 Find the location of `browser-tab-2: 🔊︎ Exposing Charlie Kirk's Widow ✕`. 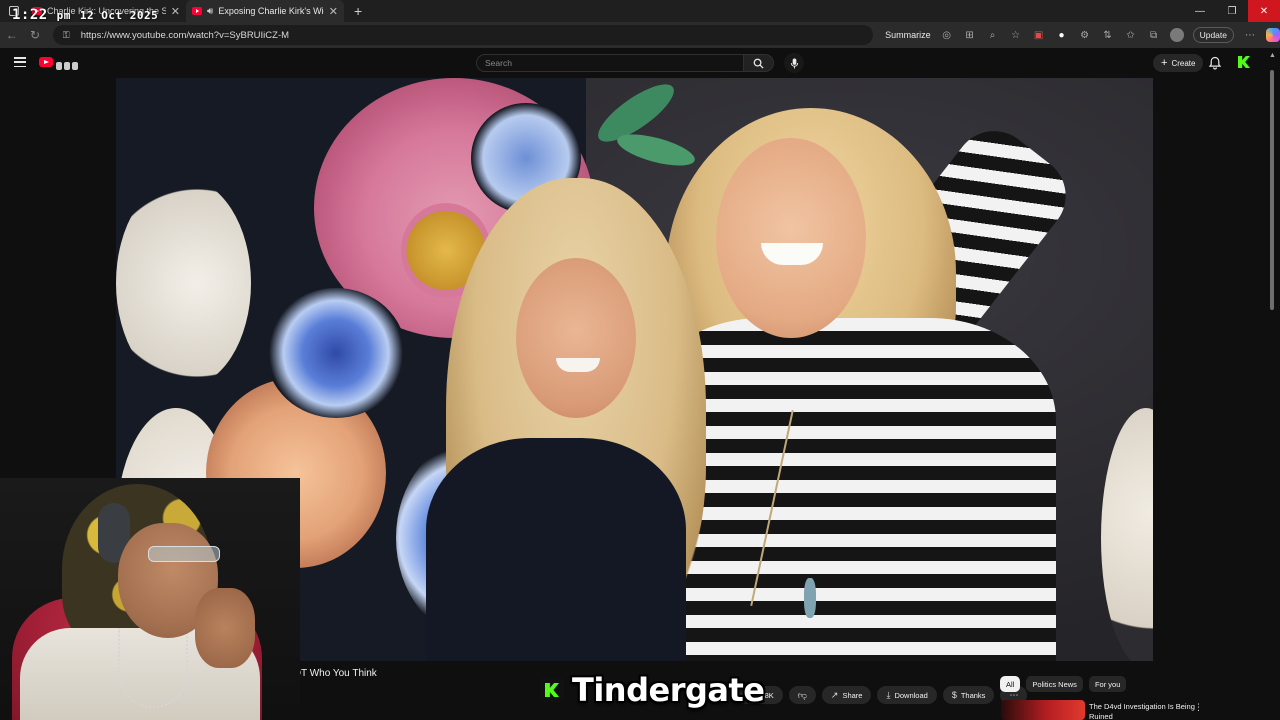

browser-tab-2: 🔊︎ Exposing Charlie Kirk's Widow ✕ is located at coordinates (265, 11).